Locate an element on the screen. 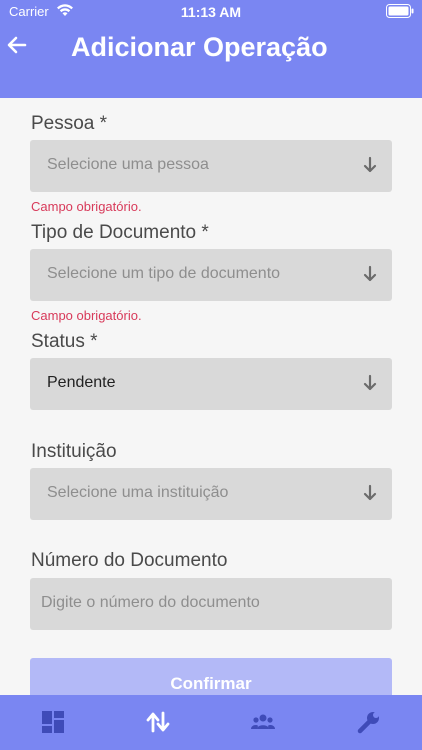 This screenshot has width=422, height=750. pessoa-error: Campo obrigatório. is located at coordinates (86, 206).